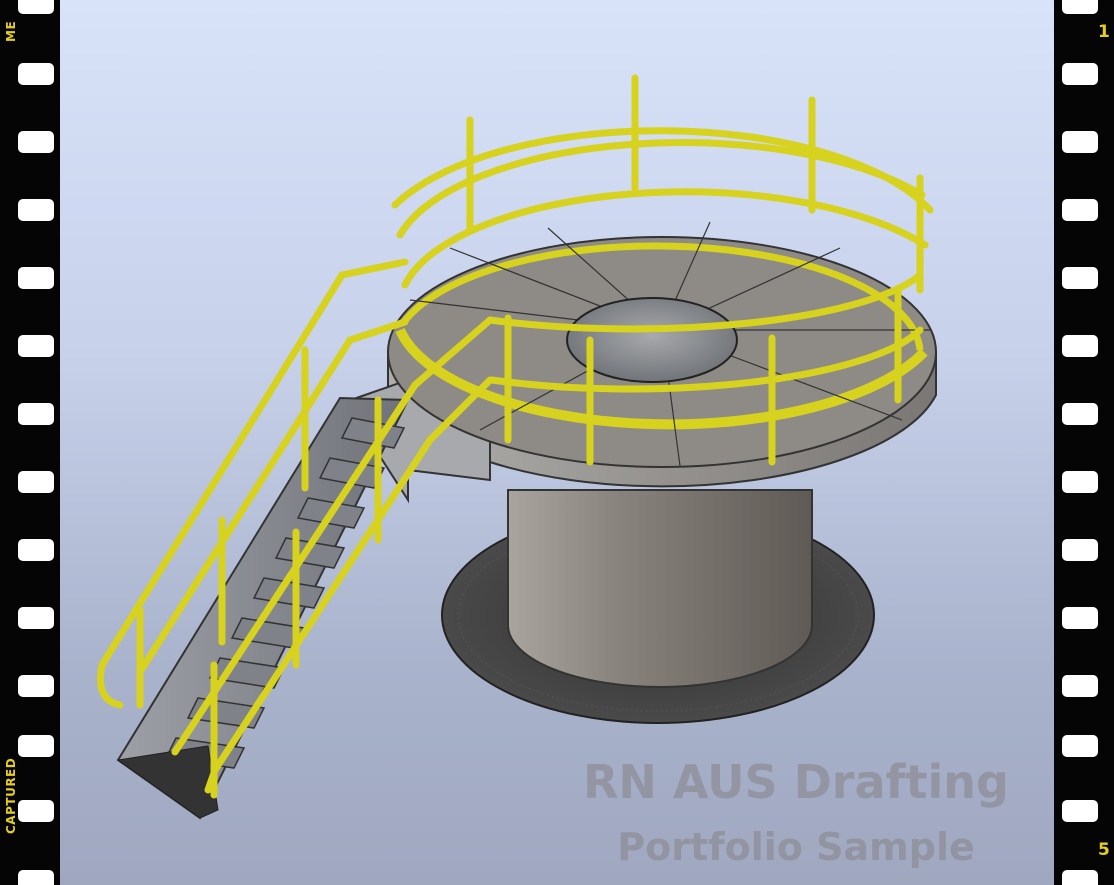  What do you see at coordinates (11, 795) in the screenshot?
I see `film-edge-text-bottom: CAPTURED` at bounding box center [11, 795].